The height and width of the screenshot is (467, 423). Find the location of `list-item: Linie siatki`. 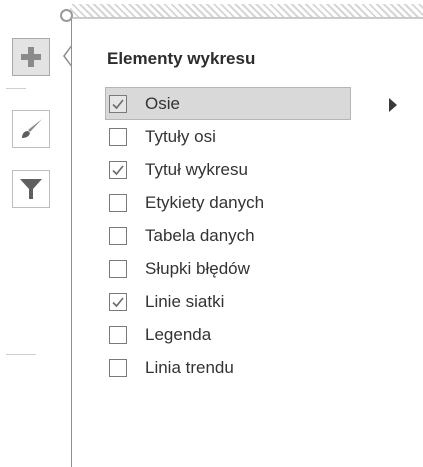

list-item: Linie siatki is located at coordinates (262, 301).